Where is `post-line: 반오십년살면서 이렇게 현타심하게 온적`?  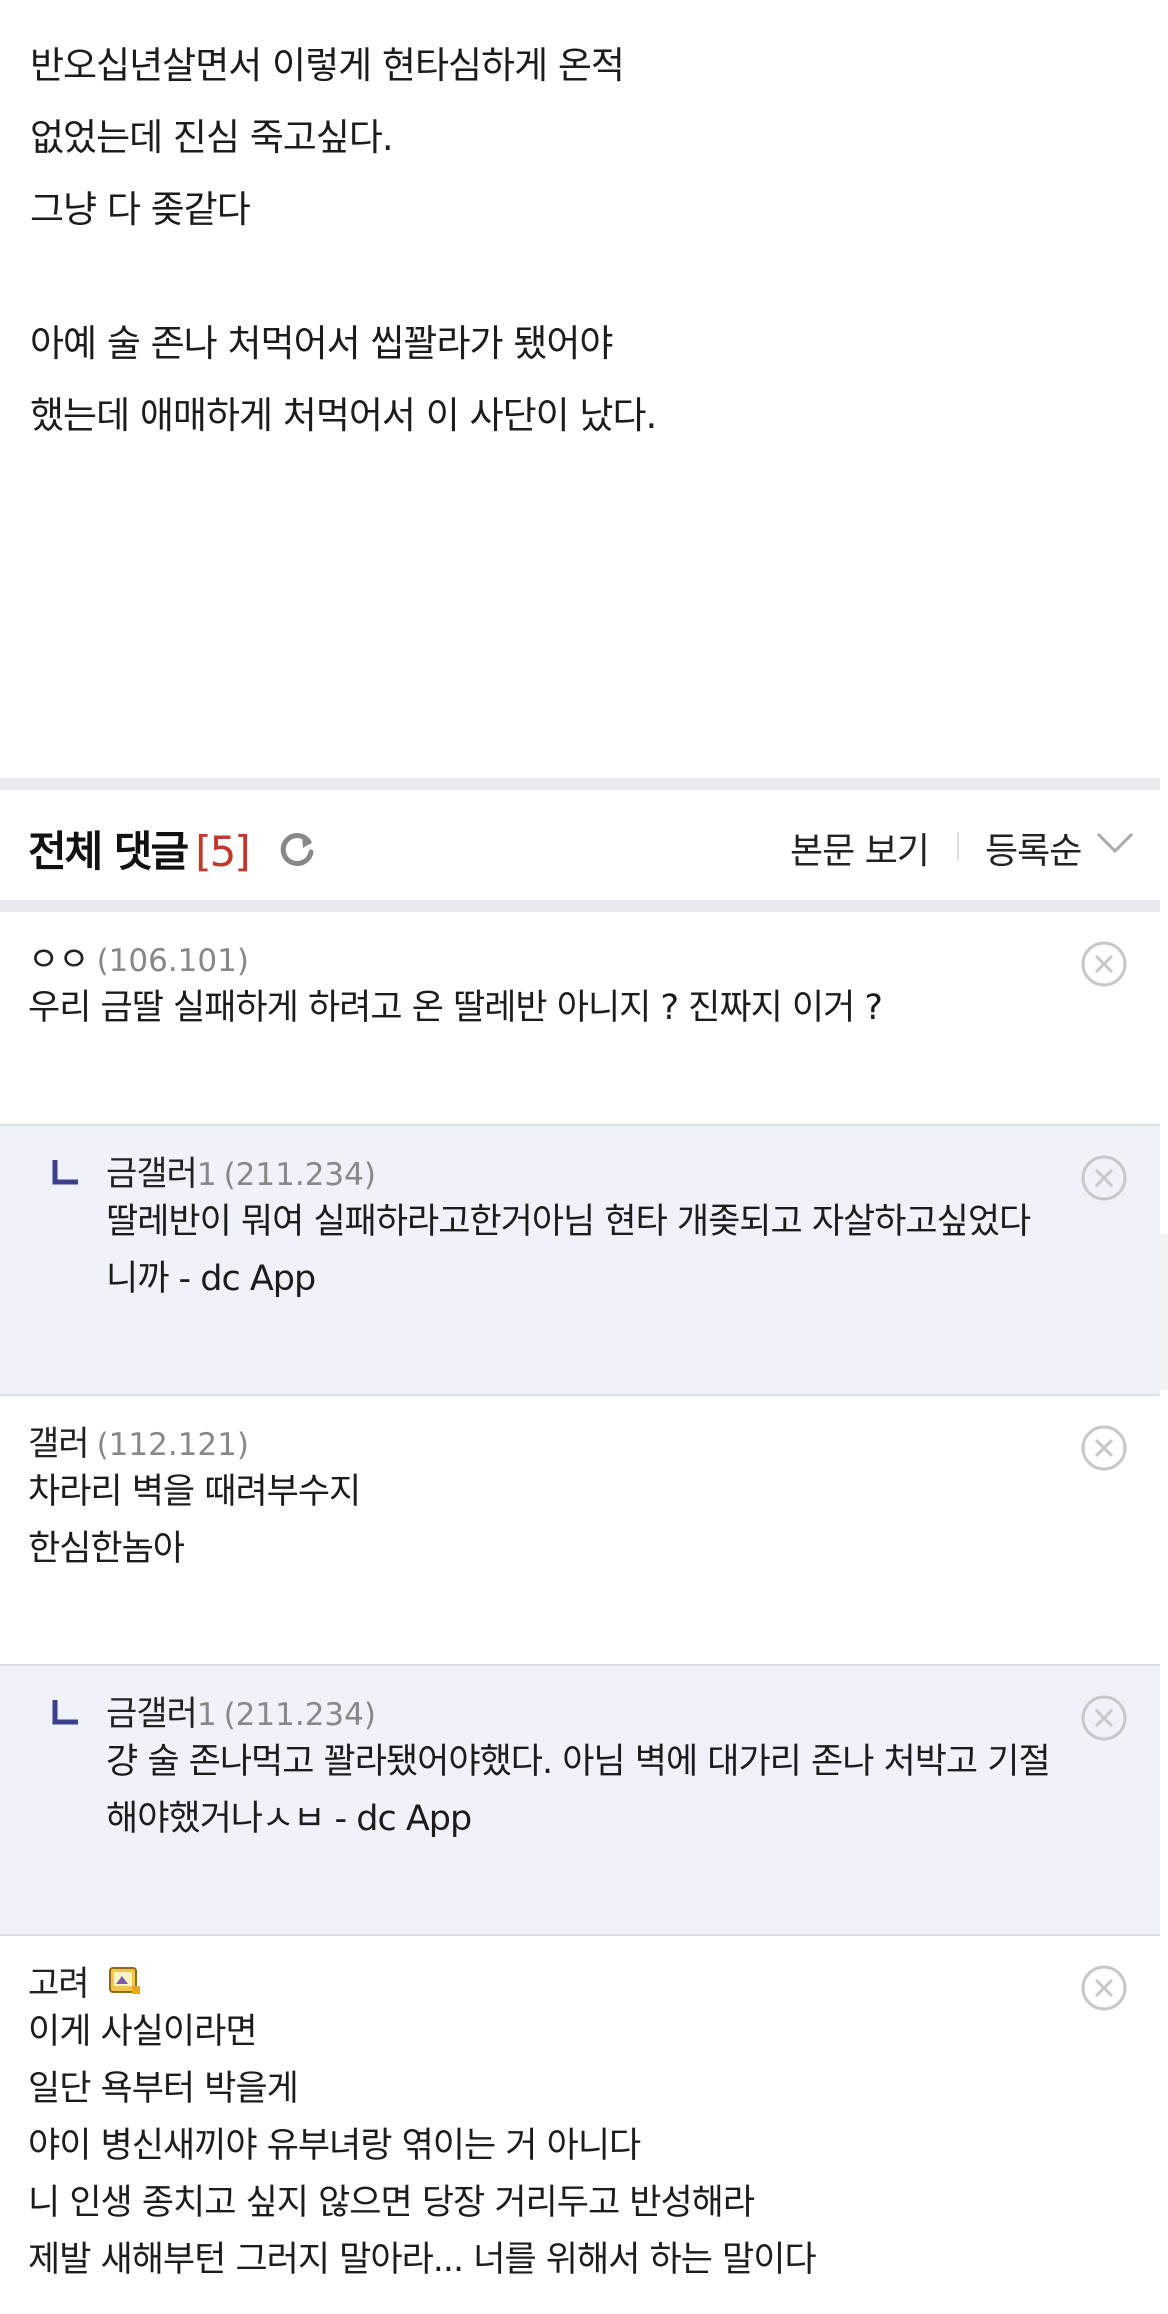
post-line: 반오십년살면서 이렇게 현타심하게 온적 is located at coordinates (327, 65).